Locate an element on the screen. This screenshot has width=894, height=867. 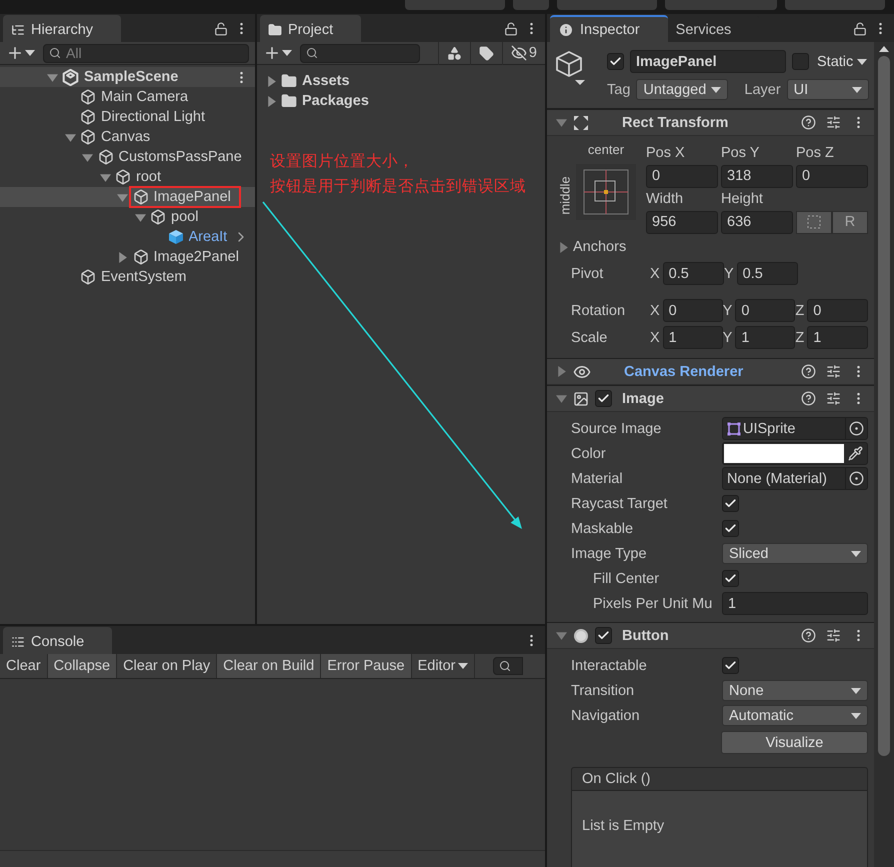
anchor-preset-button is located at coordinates (606, 192).